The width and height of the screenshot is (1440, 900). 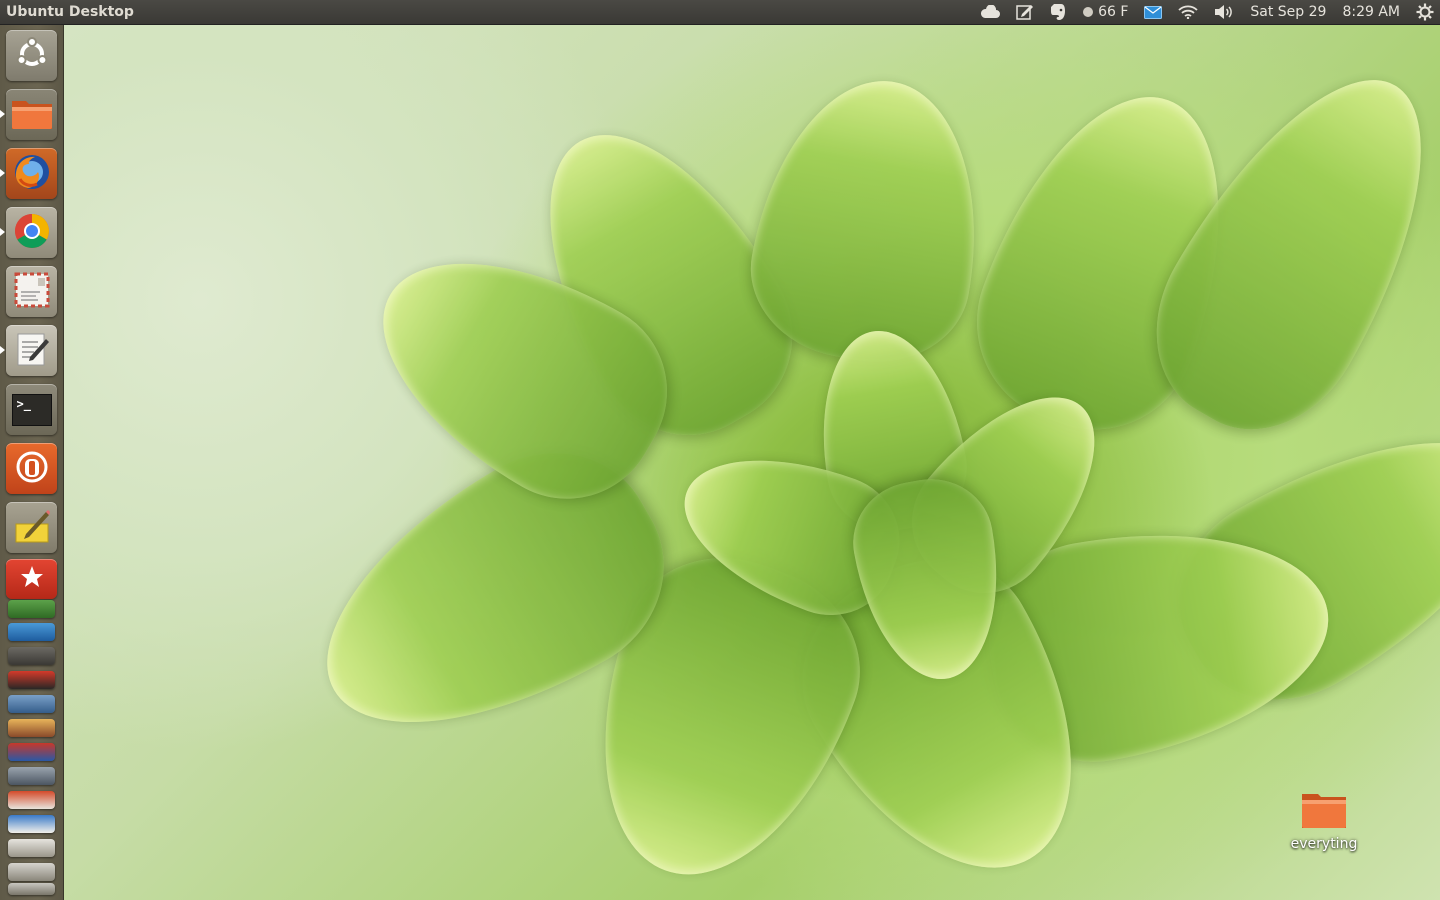 I want to click on desktop-folder: everyting, so click(x=1324, y=820).